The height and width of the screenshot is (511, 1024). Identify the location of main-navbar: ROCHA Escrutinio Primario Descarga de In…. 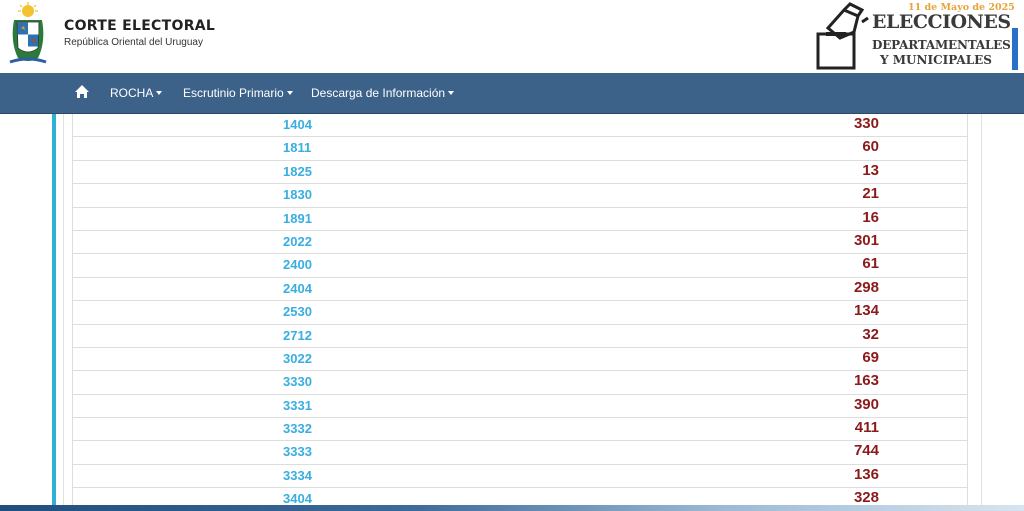
(512, 93).